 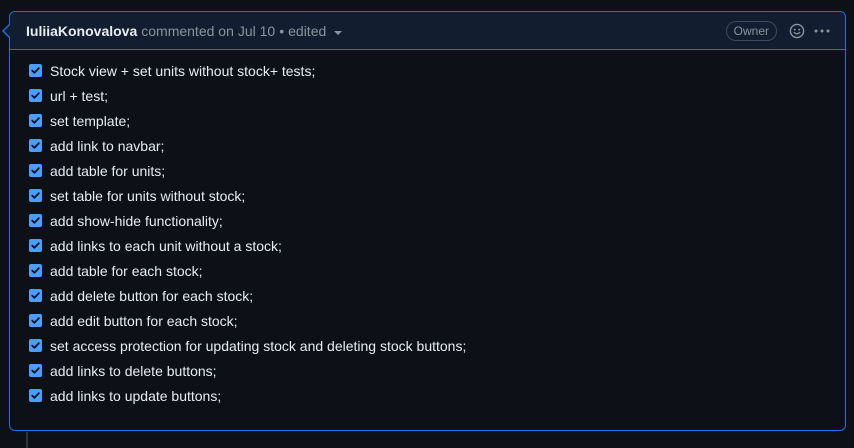 What do you see at coordinates (107, 145) in the screenshot?
I see `task-label: add link to navbar;` at bounding box center [107, 145].